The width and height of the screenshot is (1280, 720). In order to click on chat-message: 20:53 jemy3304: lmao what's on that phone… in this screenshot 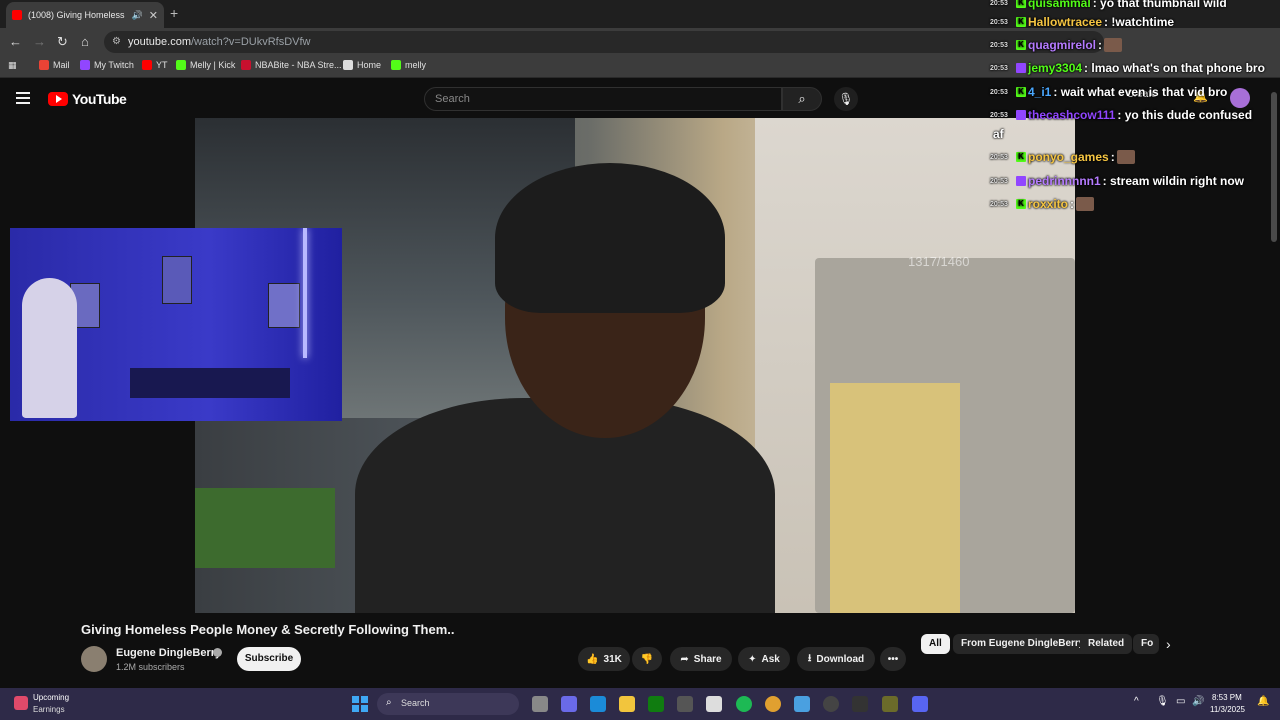, I will do `click(1127, 68)`.